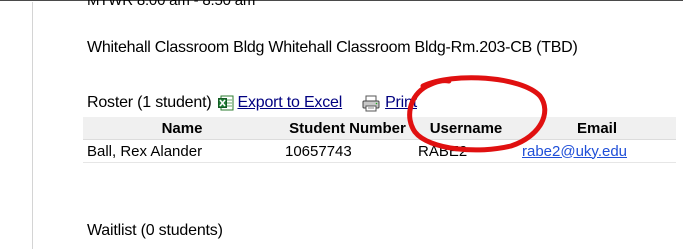  What do you see at coordinates (155, 230) in the screenshot?
I see `waitlist-title: Waitlist (0 students)` at bounding box center [155, 230].